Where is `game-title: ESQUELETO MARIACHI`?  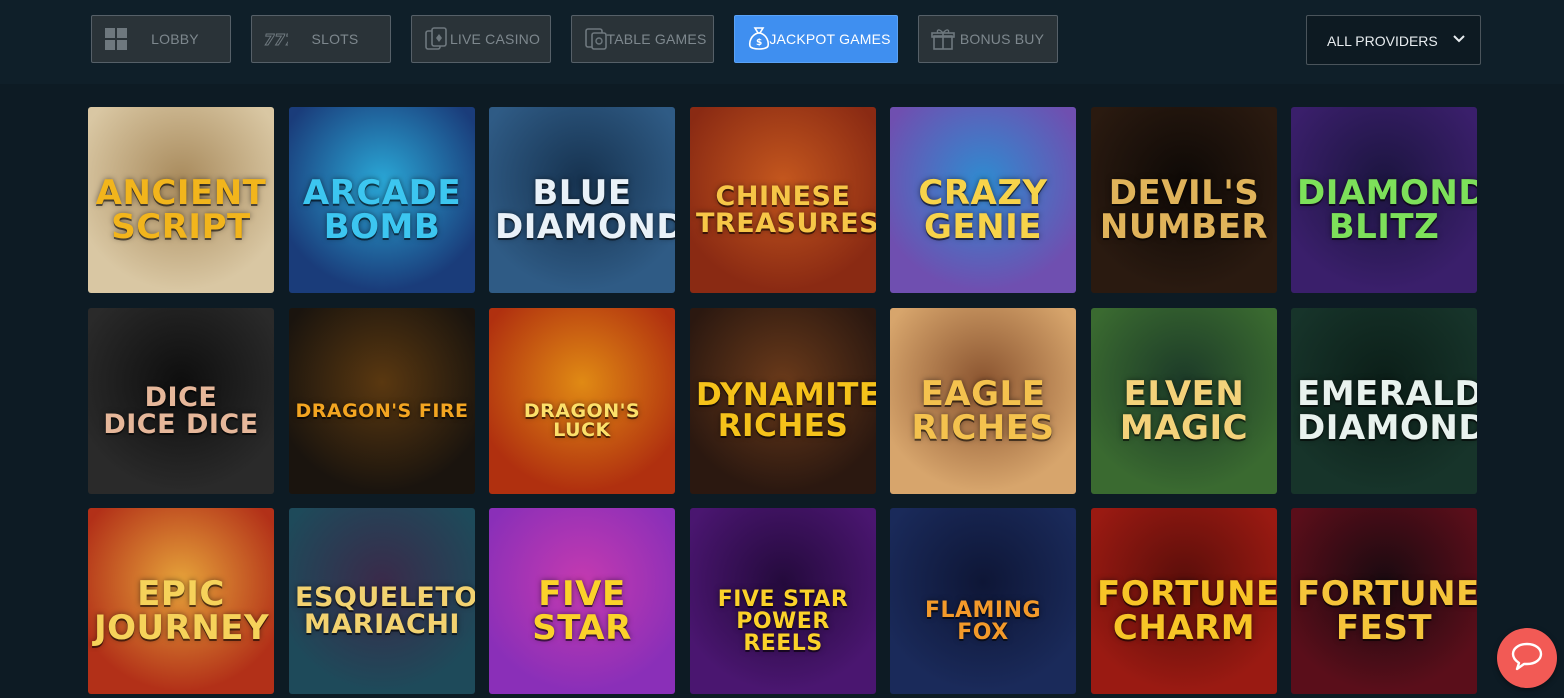 game-title: ESQUELETO MARIACHI is located at coordinates (385, 611).